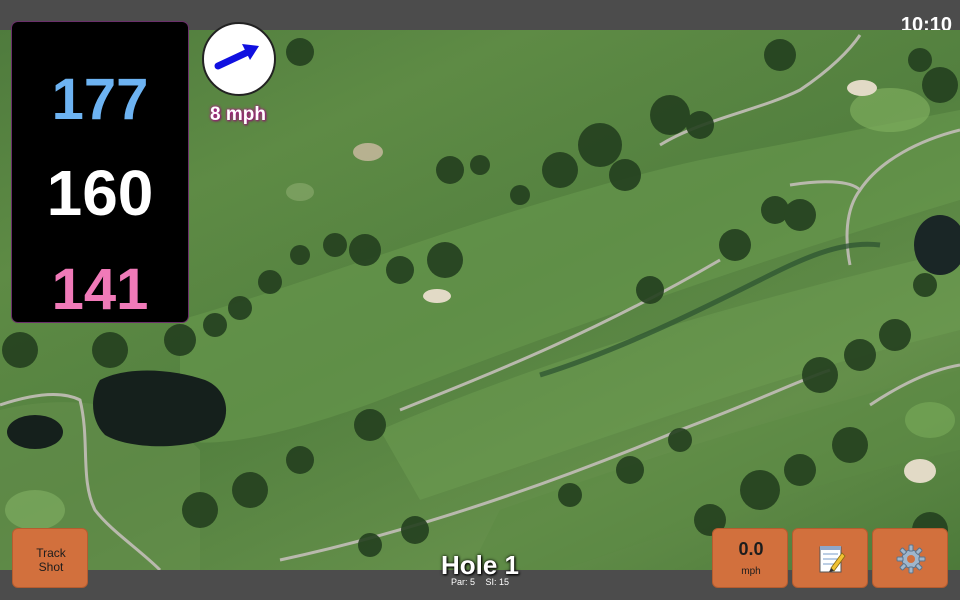  I want to click on notes-button, so click(830, 558).